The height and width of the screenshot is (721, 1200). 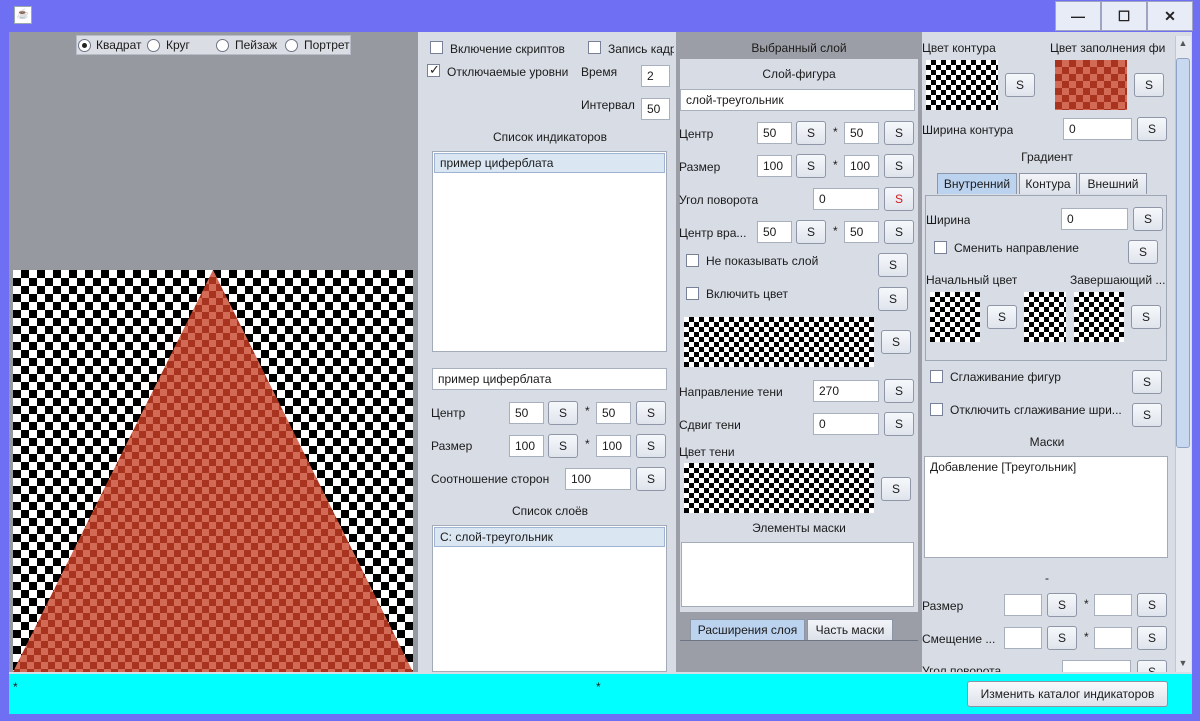 I want to click on time-input: 2, so click(x=655, y=76).